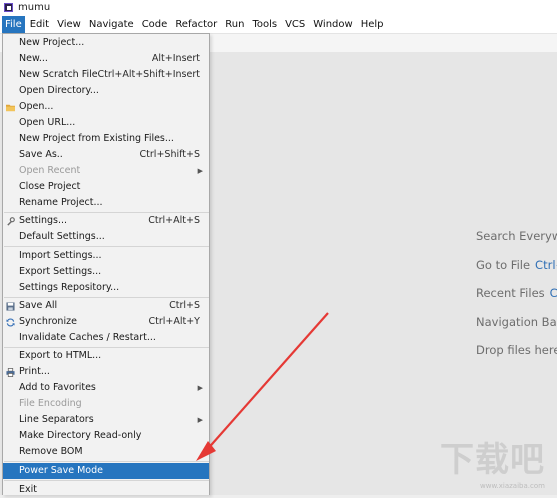 The image size is (557, 498). Describe the element at coordinates (106, 388) in the screenshot. I see `menu-item-add-to-favorites: Add to Favorites ▶` at that location.